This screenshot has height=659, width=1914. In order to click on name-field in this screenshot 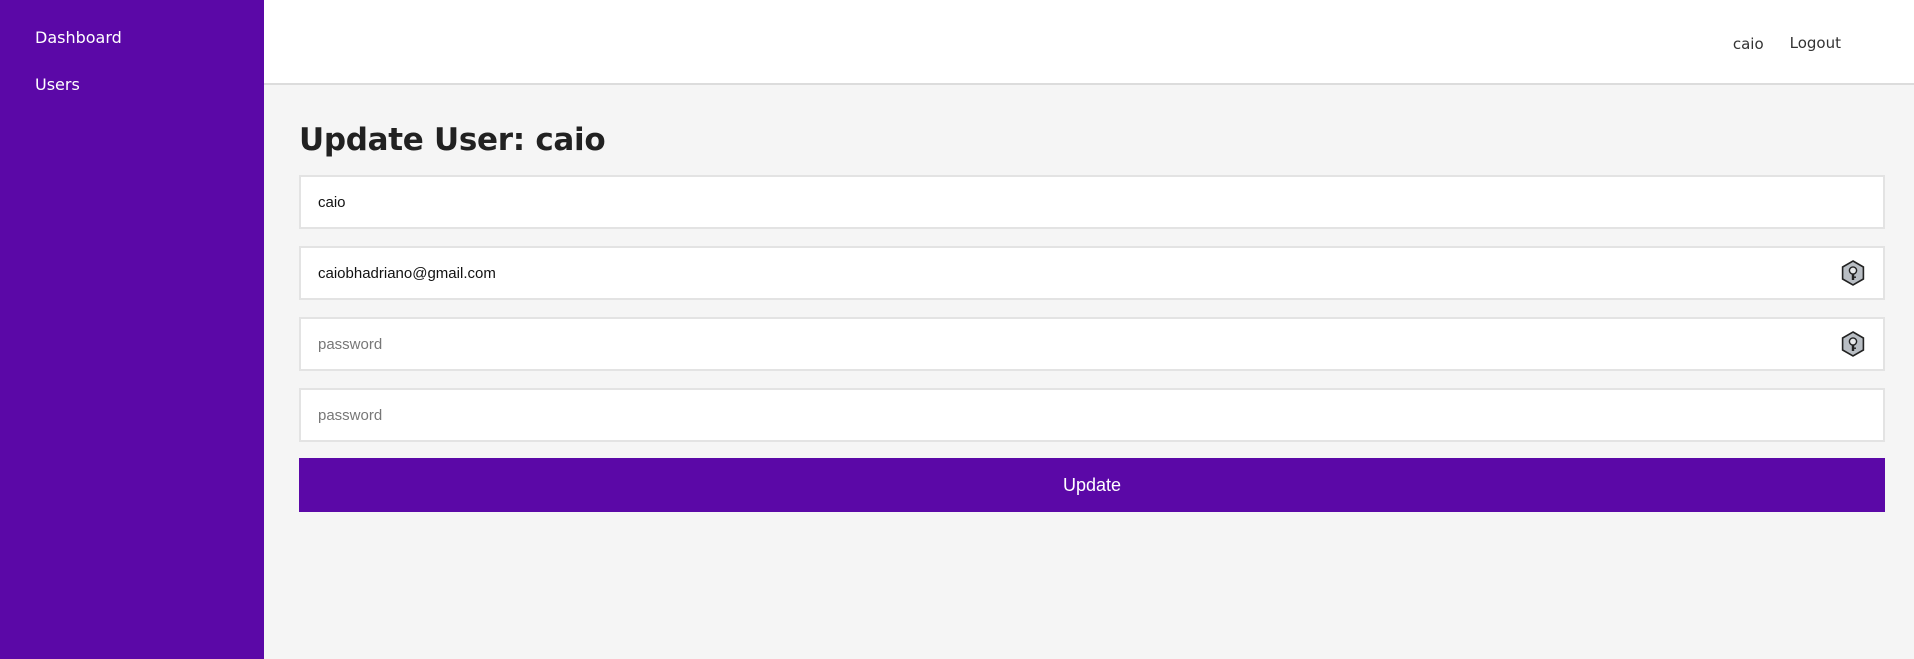, I will do `click(1092, 202)`.